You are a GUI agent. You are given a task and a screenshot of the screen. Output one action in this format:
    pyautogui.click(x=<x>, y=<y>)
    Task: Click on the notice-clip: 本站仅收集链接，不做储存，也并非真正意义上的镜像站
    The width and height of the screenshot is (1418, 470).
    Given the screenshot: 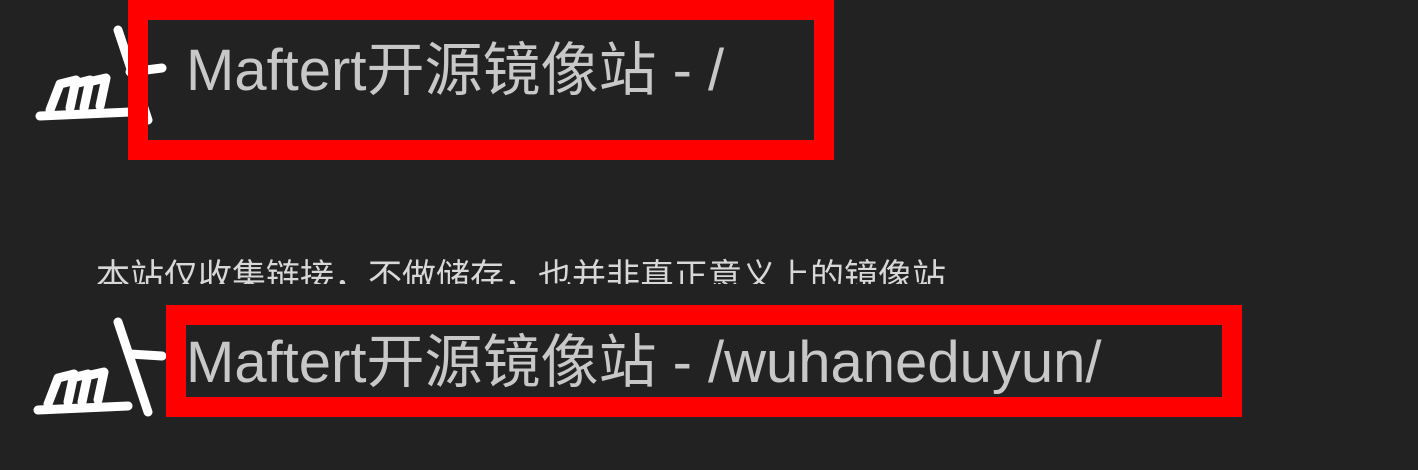 What is the action you would take?
    pyautogui.click(x=646, y=271)
    